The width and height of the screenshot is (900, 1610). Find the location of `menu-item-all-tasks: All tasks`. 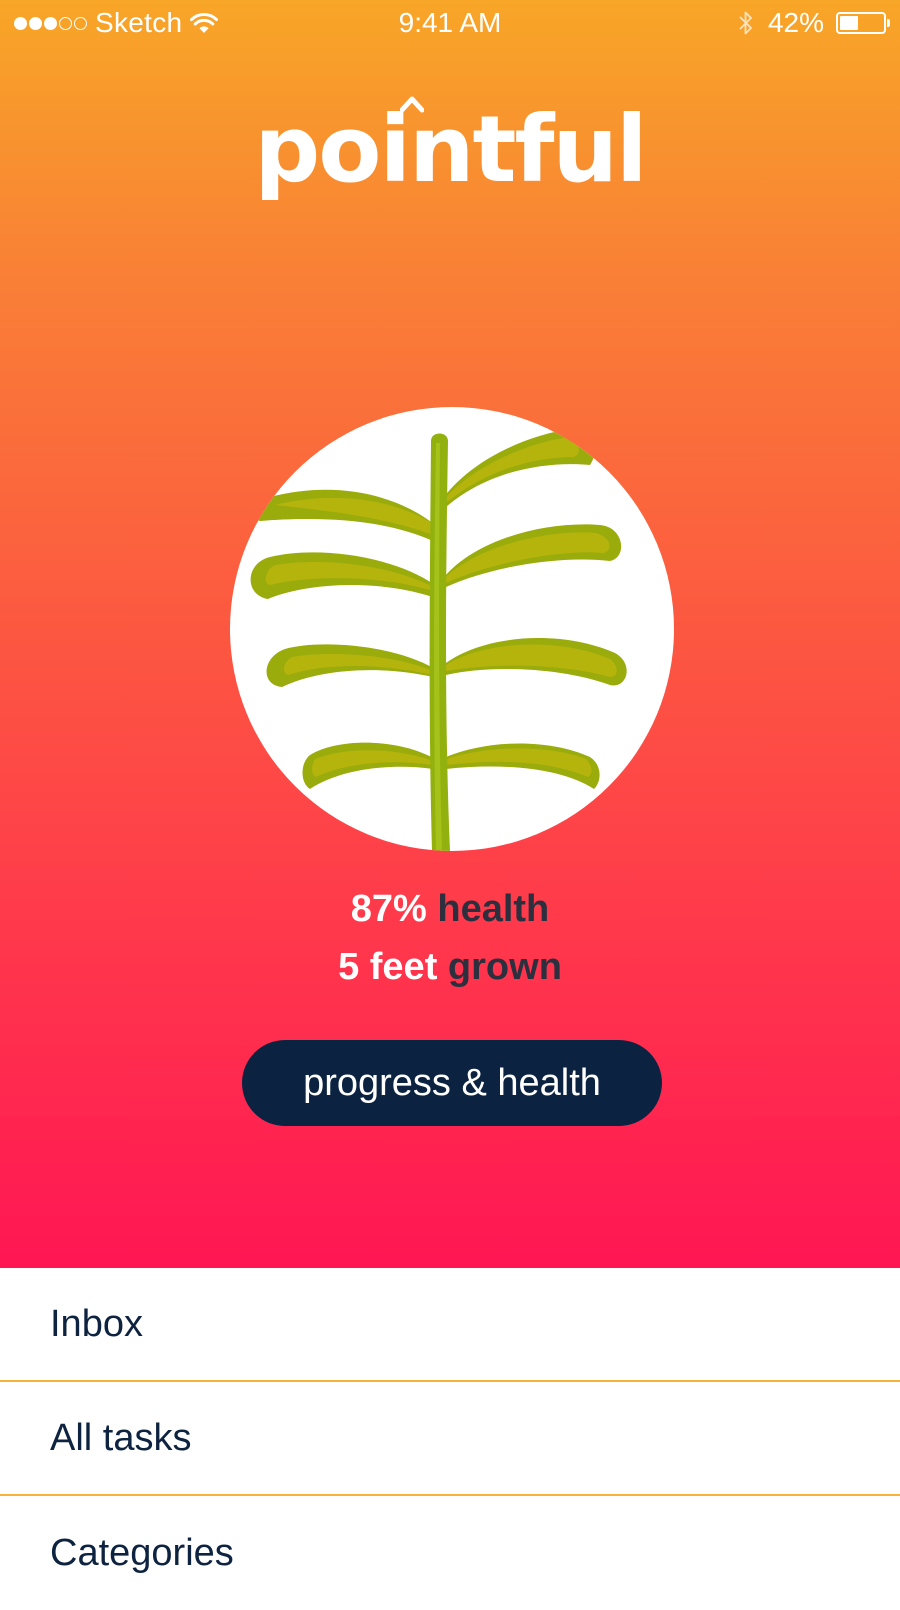

menu-item-all-tasks: All tasks is located at coordinates (450, 1439).